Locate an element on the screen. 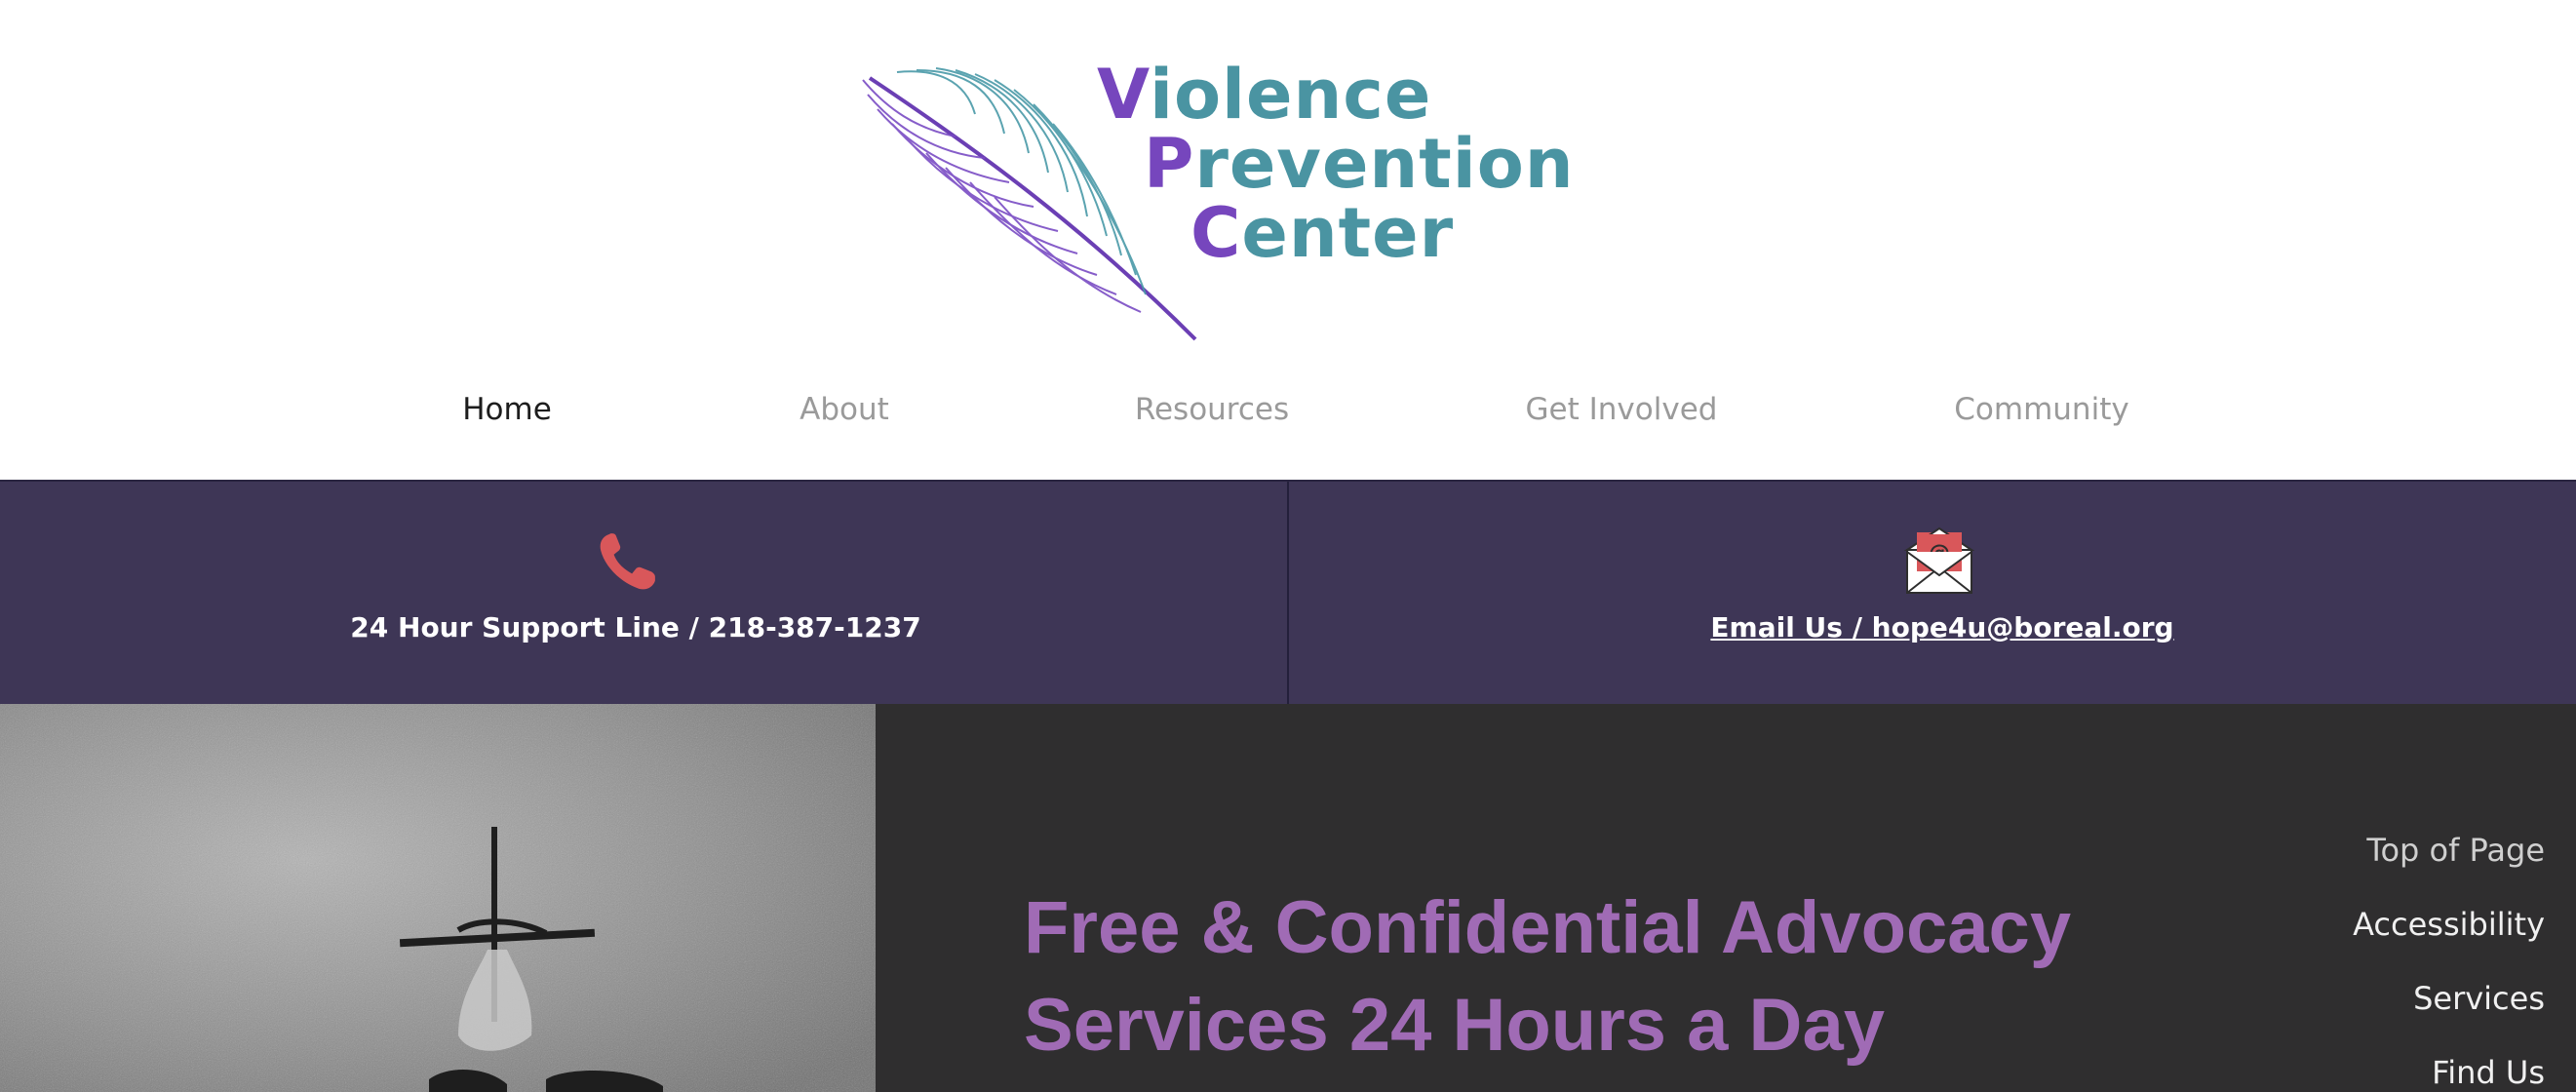  email-cell: @ Email Us / hope4u@boreal.org is located at coordinates (1932, 594).